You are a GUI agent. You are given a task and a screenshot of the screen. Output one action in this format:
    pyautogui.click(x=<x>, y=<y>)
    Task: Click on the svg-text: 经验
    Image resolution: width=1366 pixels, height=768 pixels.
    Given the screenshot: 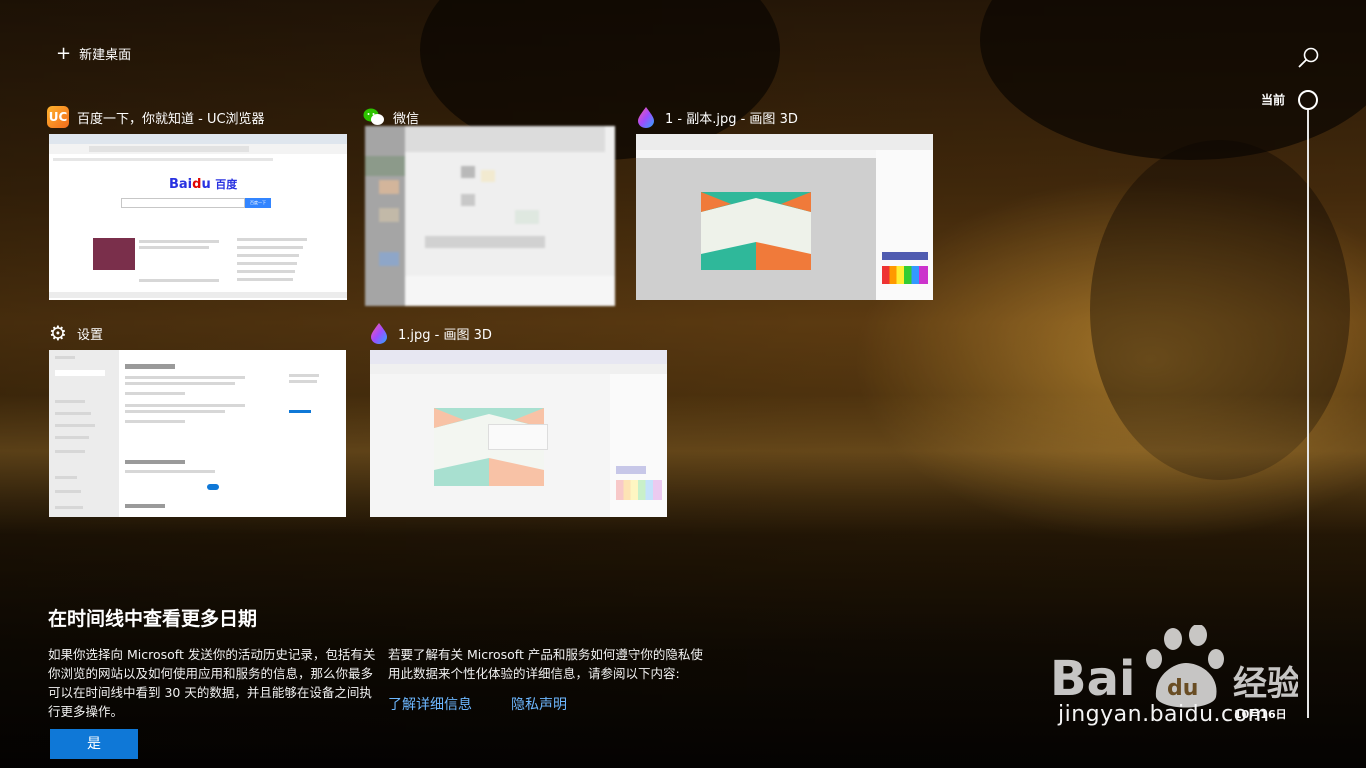 What is the action you would take?
    pyautogui.click(x=1265, y=684)
    